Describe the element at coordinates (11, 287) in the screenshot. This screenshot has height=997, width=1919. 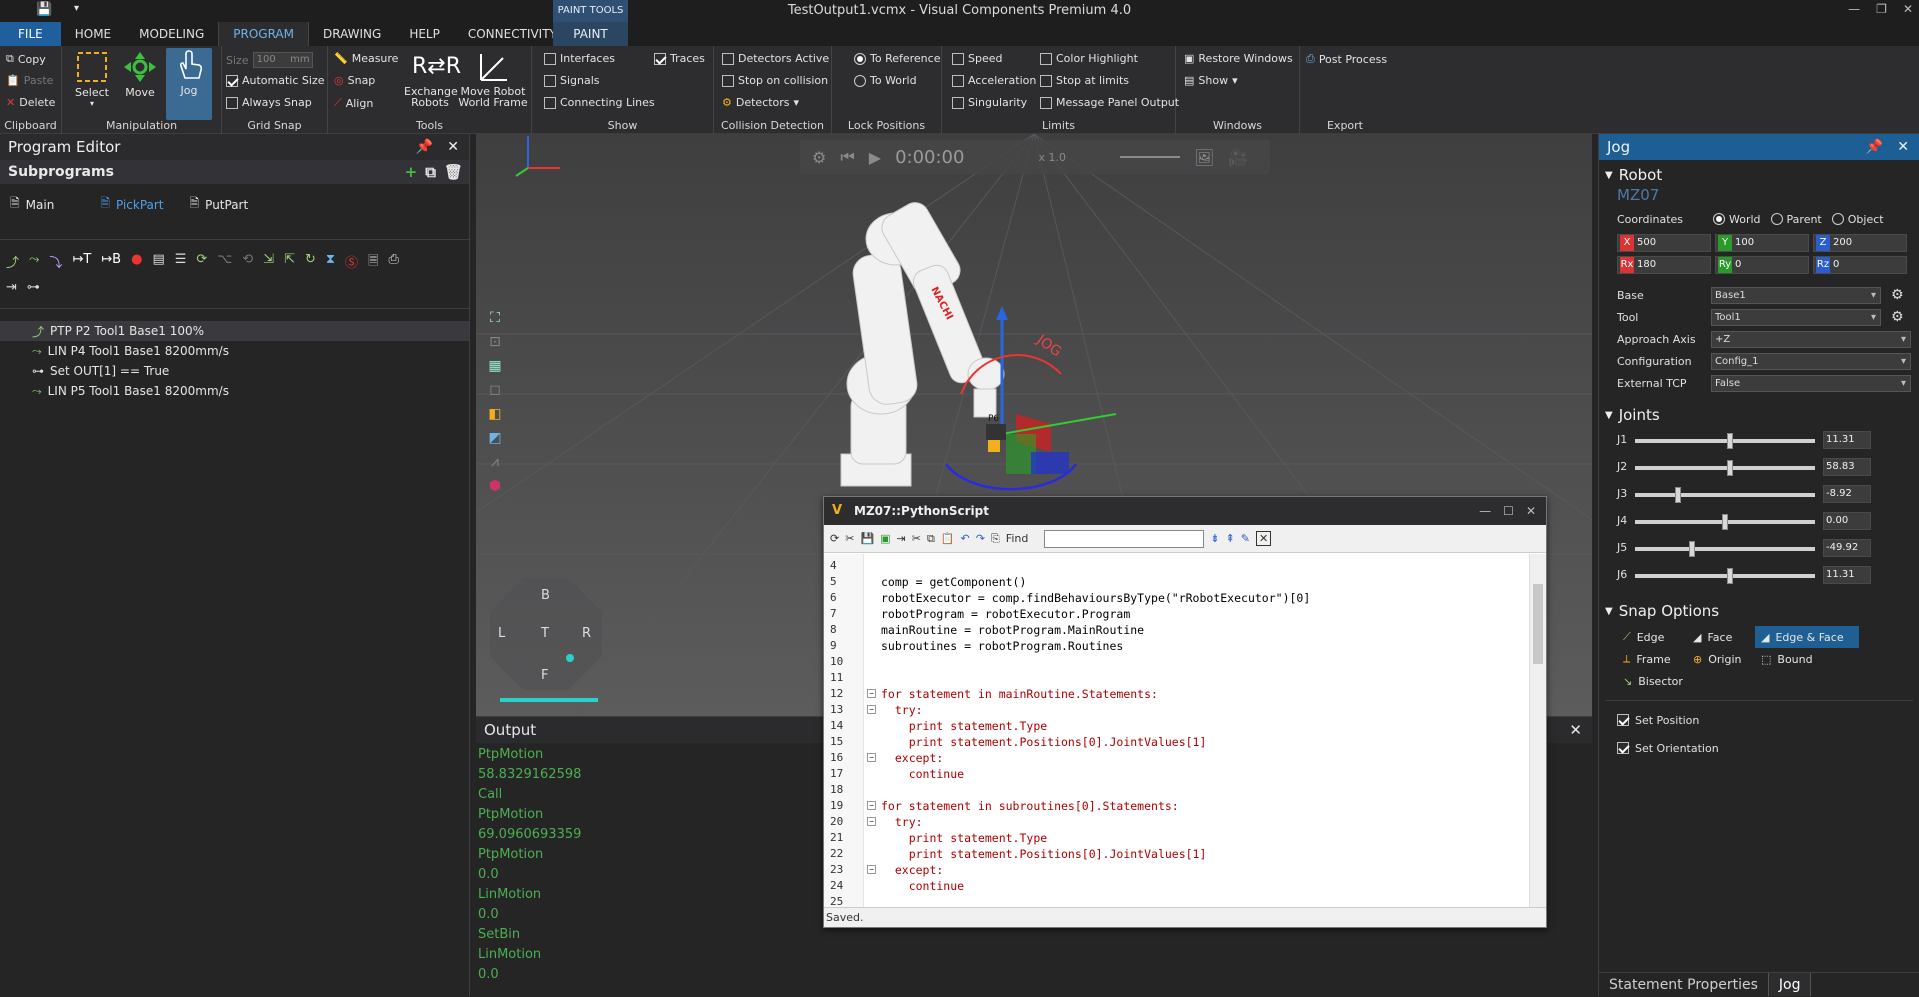
I see `input-icon: ⇥` at that location.